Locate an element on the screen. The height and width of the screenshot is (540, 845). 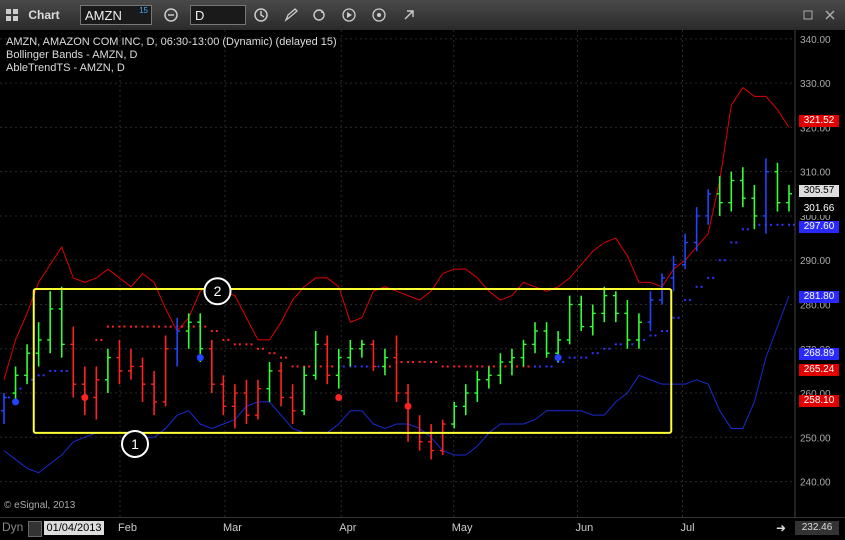
legend-abletrend-line: AbleTrendTS - AMZN, D is located at coordinates (65, 68).